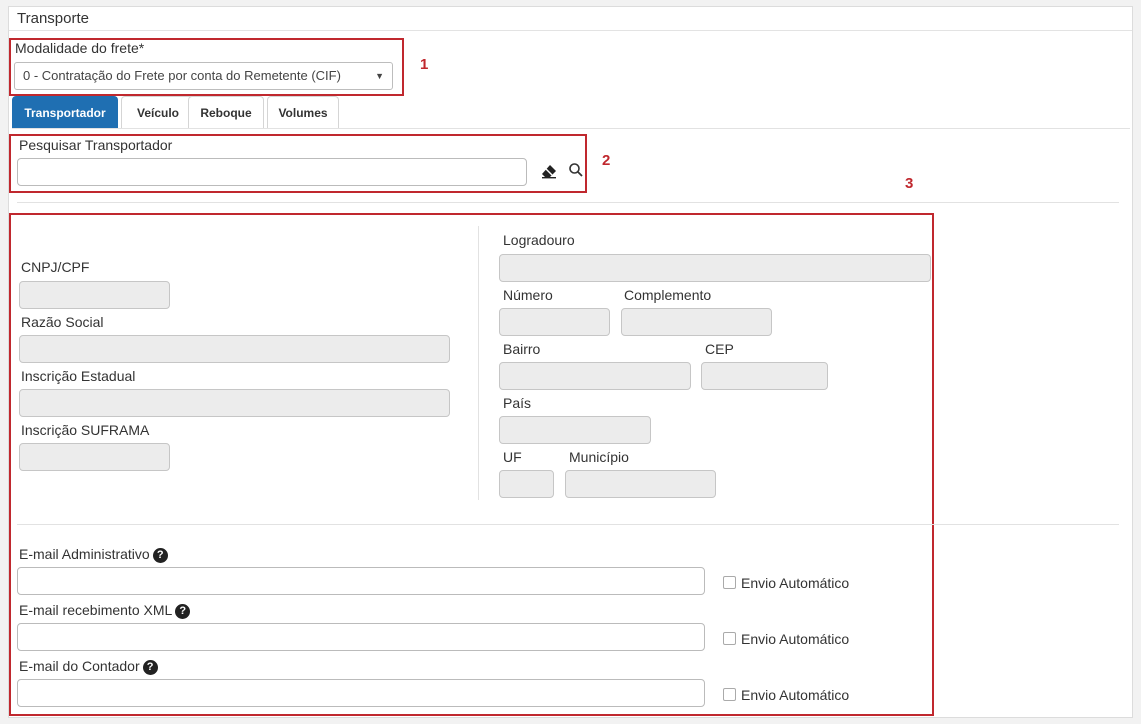 The image size is (1141, 724). What do you see at coordinates (55, 267) in the screenshot?
I see `cnpj-label: CNPJ/CPF` at bounding box center [55, 267].